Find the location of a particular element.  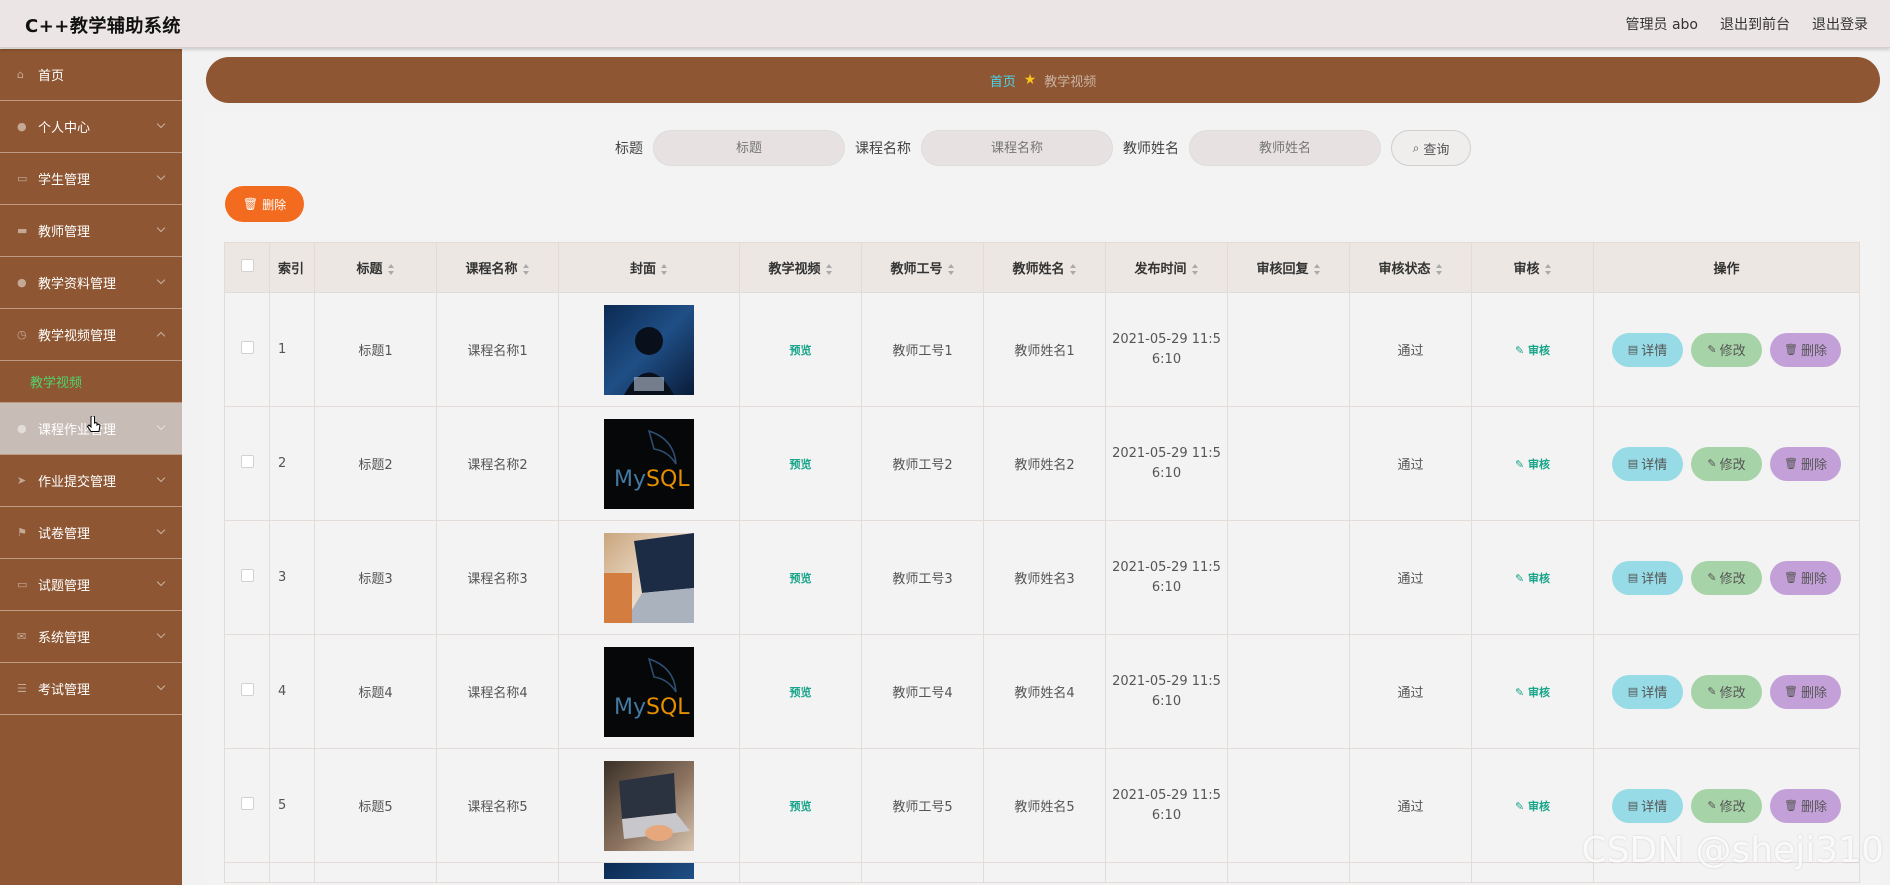

sidebar-item: ⚑ 试卷管理 is located at coordinates (91, 533).